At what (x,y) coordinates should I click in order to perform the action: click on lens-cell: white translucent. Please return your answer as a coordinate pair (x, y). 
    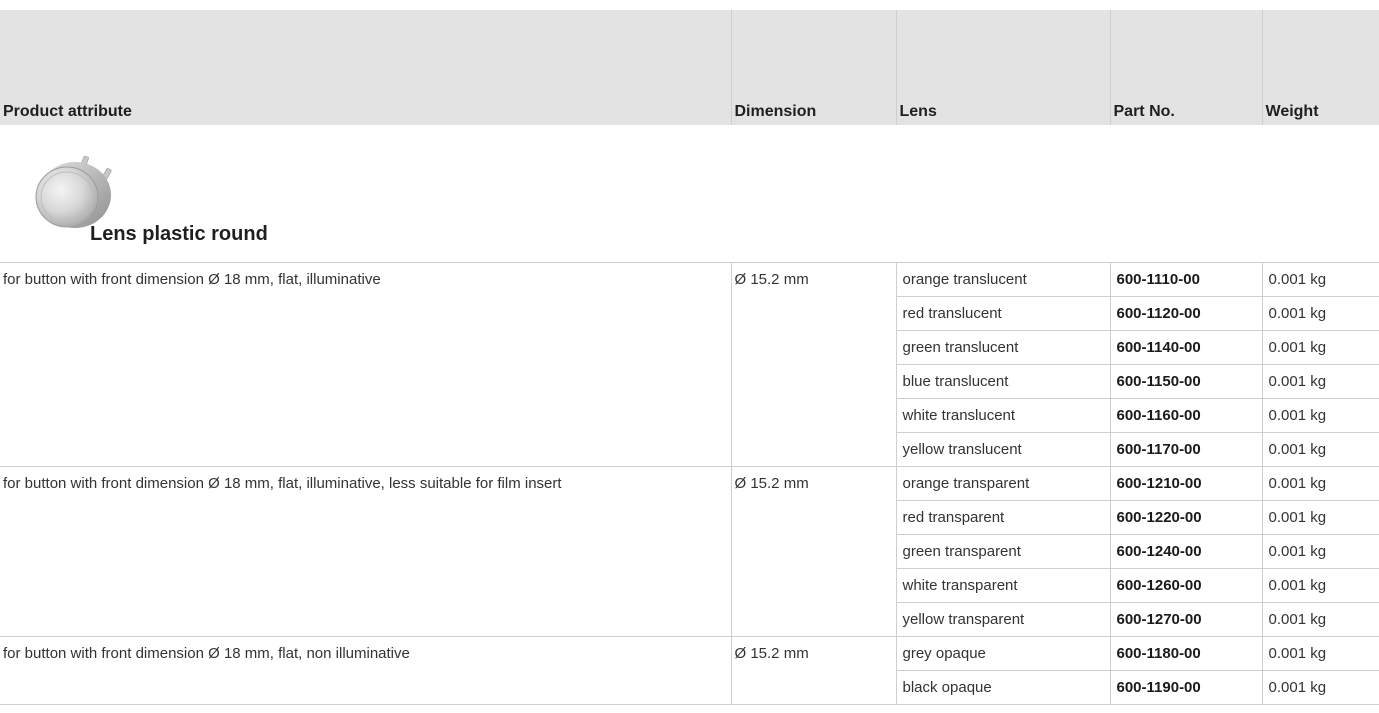
    Looking at the image, I should click on (1002, 415).